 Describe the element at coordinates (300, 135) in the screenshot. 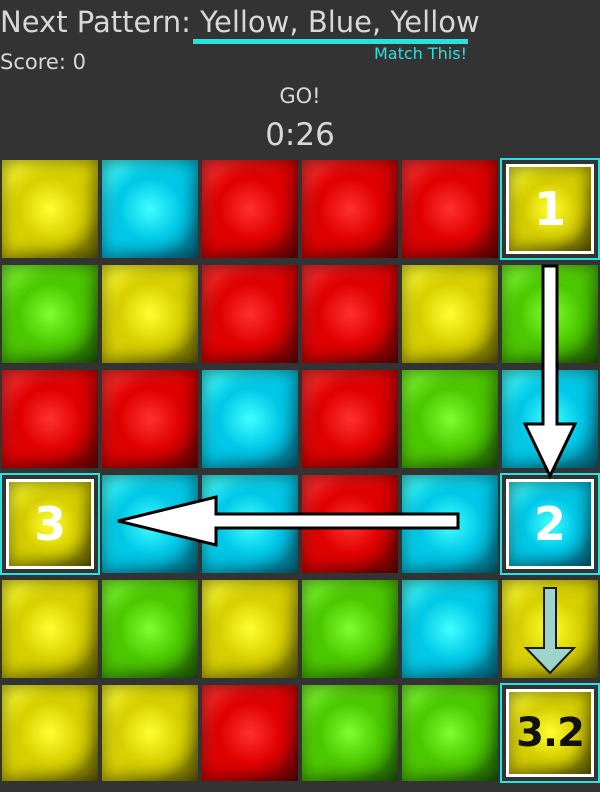

I see `timer: 0:26` at that location.